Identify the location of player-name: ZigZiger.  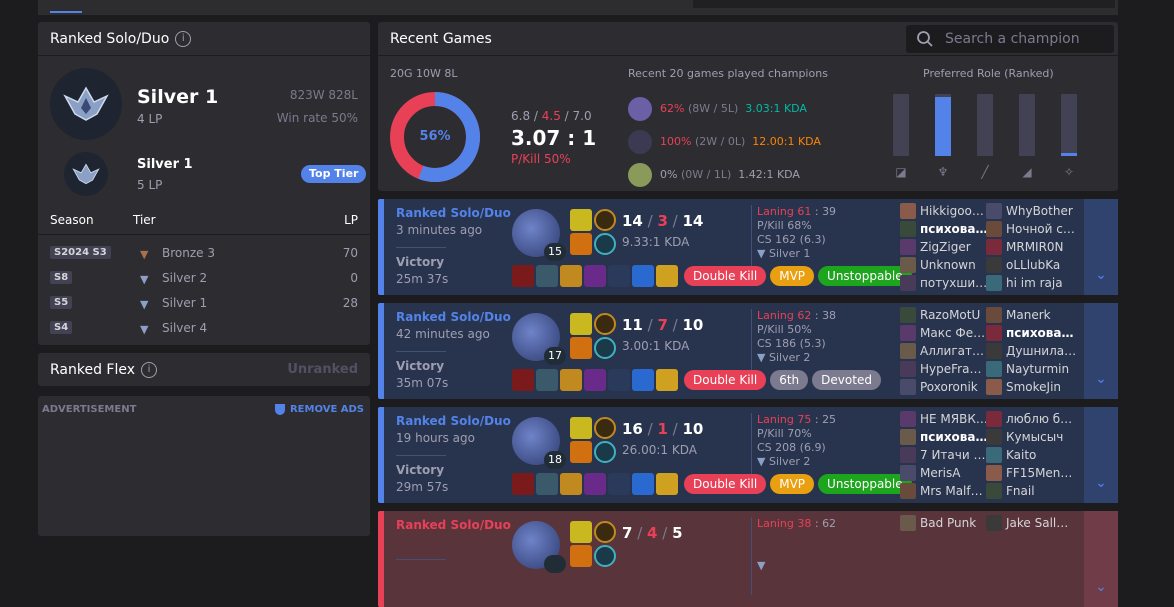
(945, 247).